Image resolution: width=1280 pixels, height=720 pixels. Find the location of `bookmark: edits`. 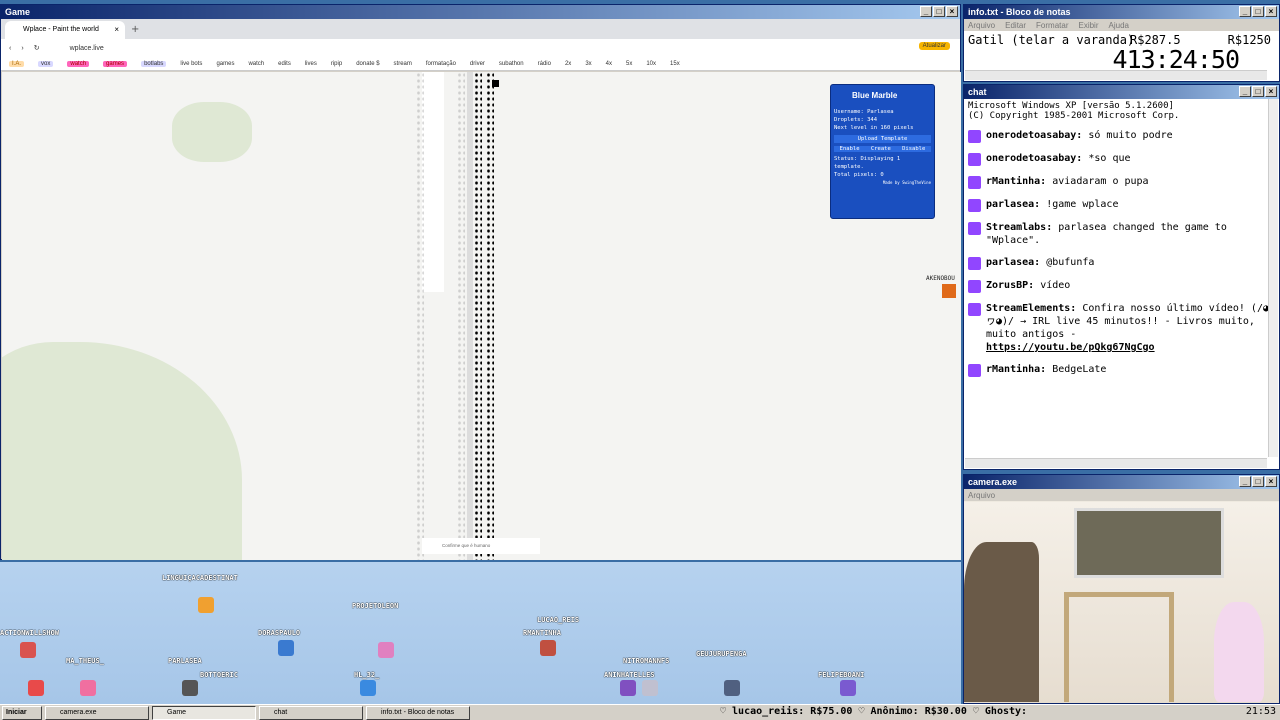

bookmark: edits is located at coordinates (284, 64).